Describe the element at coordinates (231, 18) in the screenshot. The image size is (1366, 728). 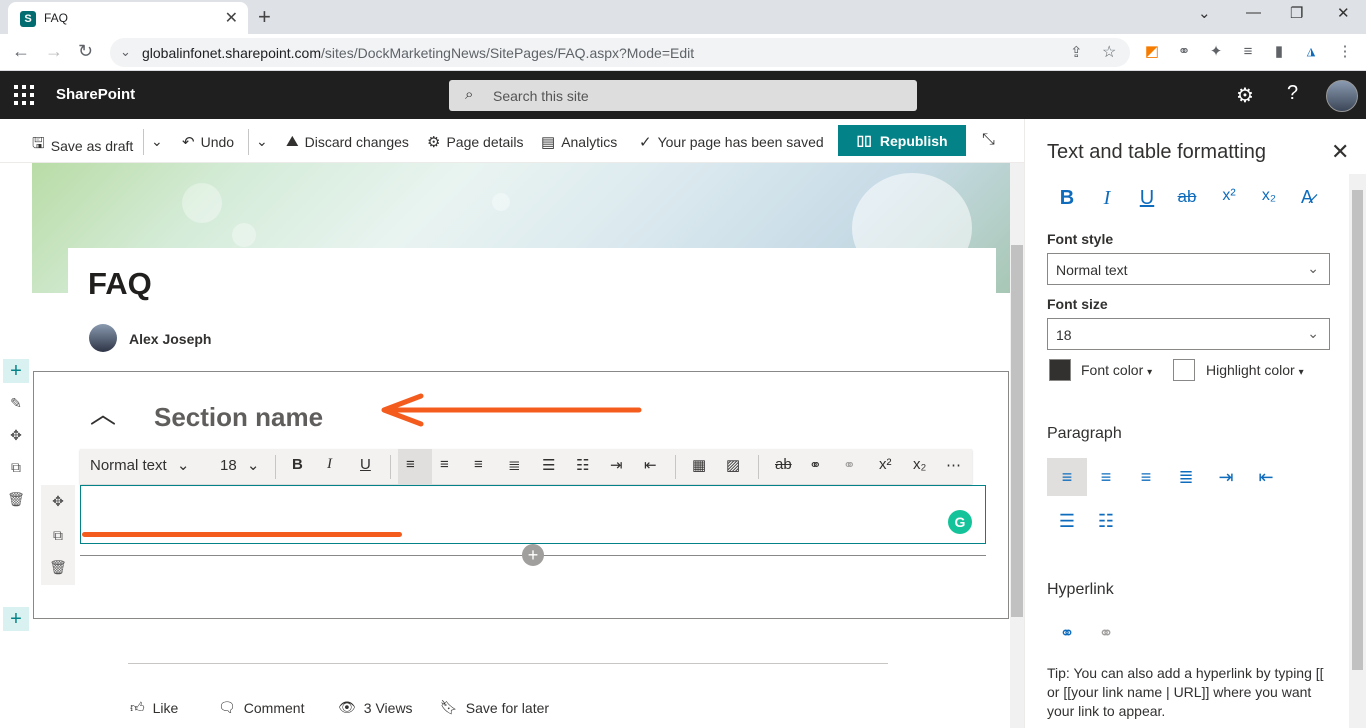
I see `close-tab-icon: ✕` at that location.